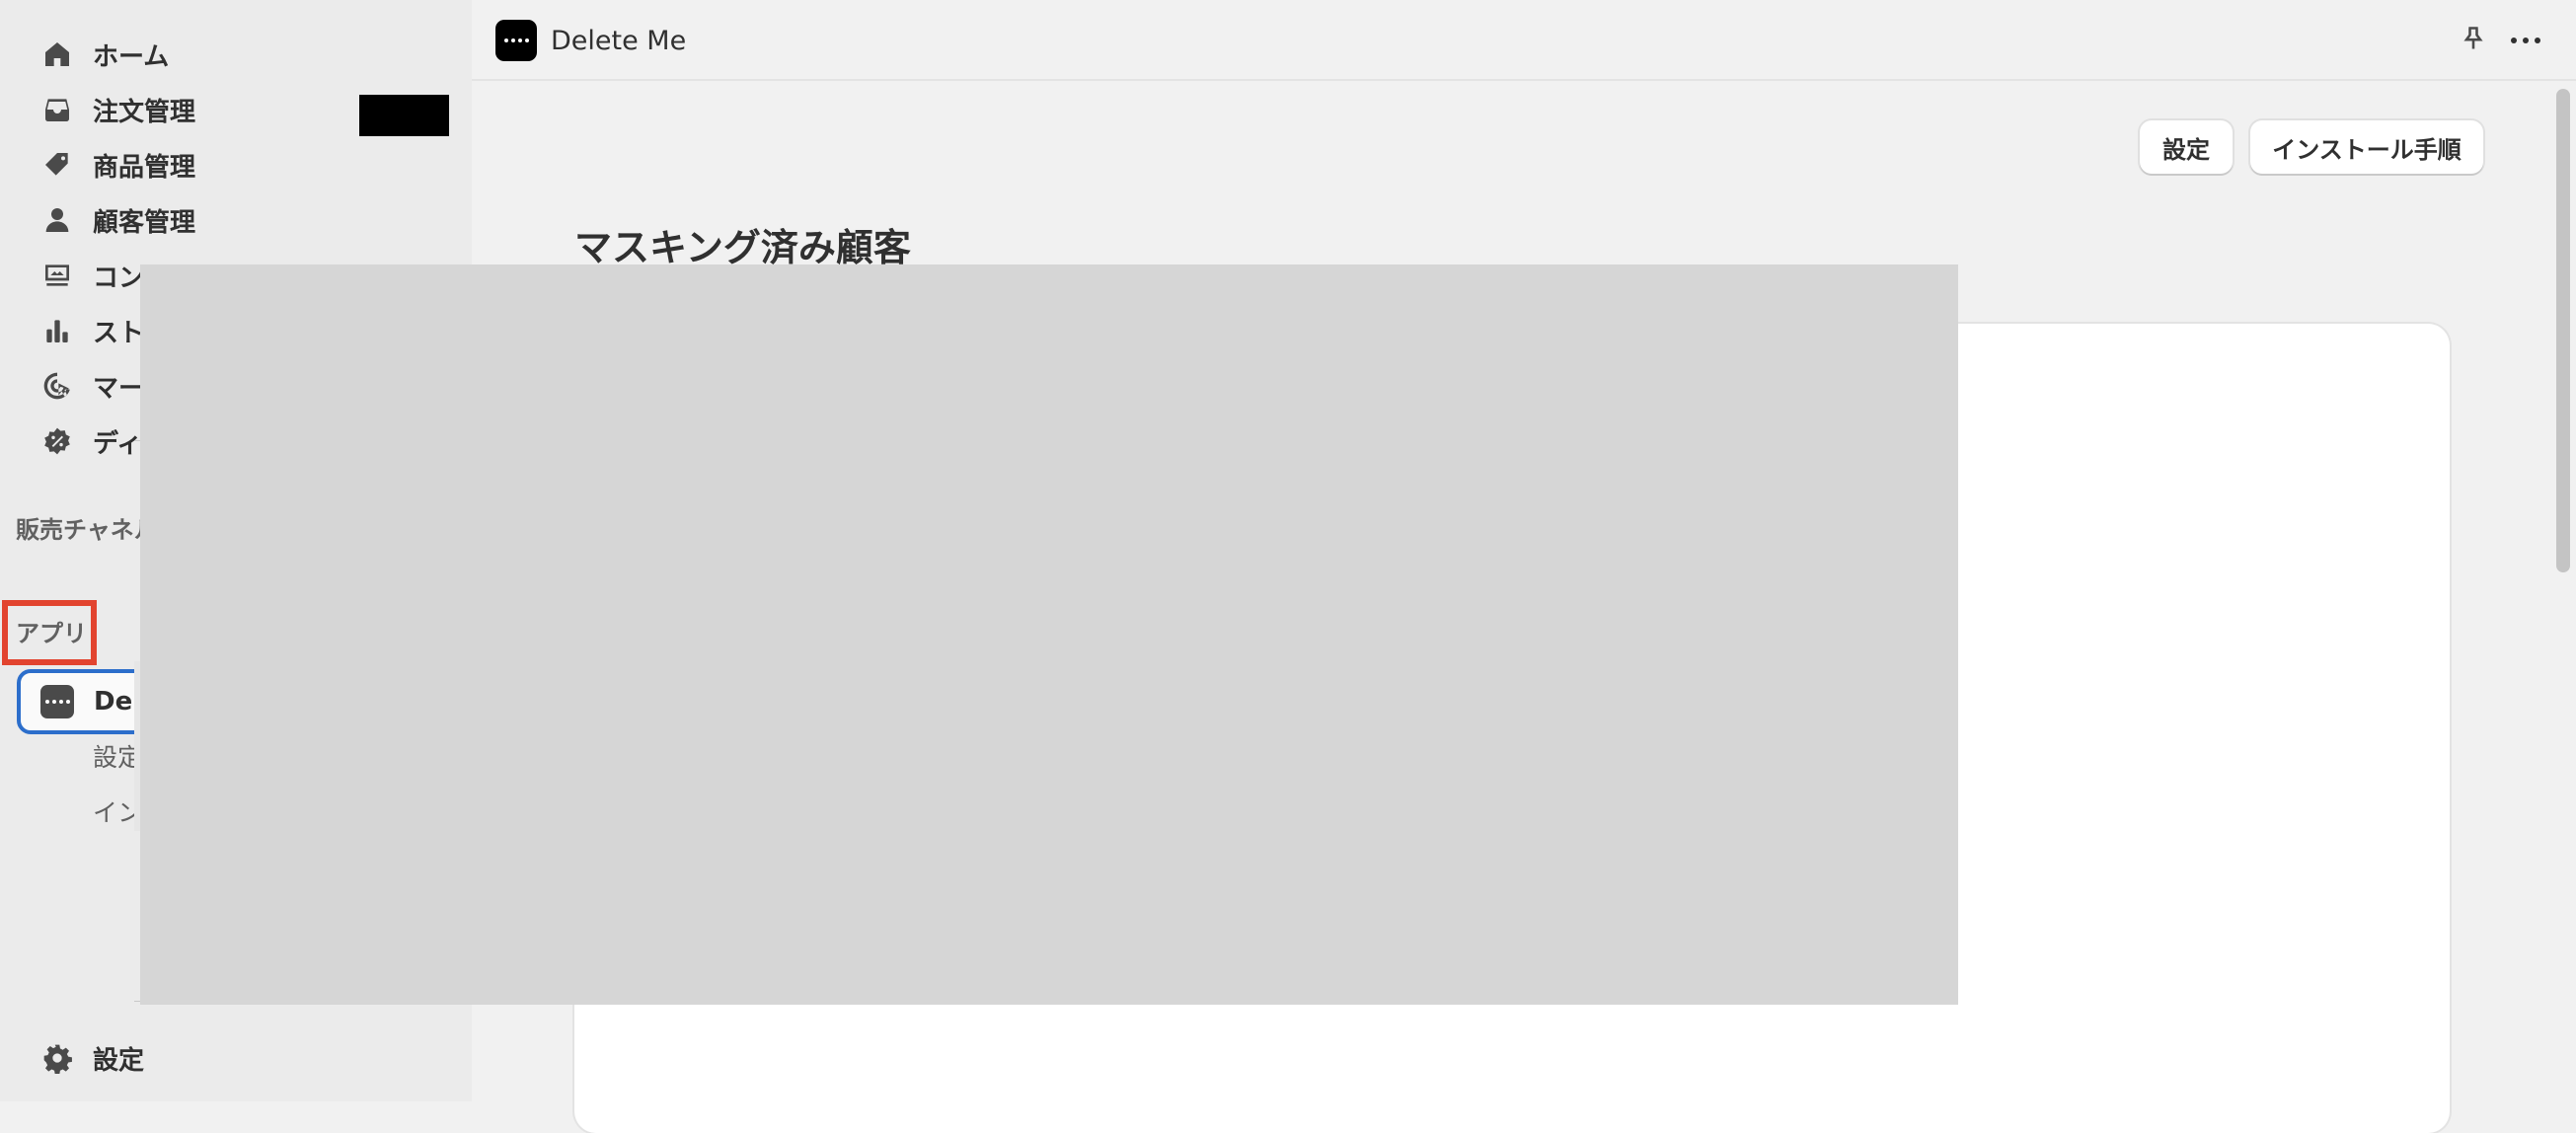 The height and width of the screenshot is (1133, 2576). What do you see at coordinates (404, 115) in the screenshot?
I see `redacted-badge` at bounding box center [404, 115].